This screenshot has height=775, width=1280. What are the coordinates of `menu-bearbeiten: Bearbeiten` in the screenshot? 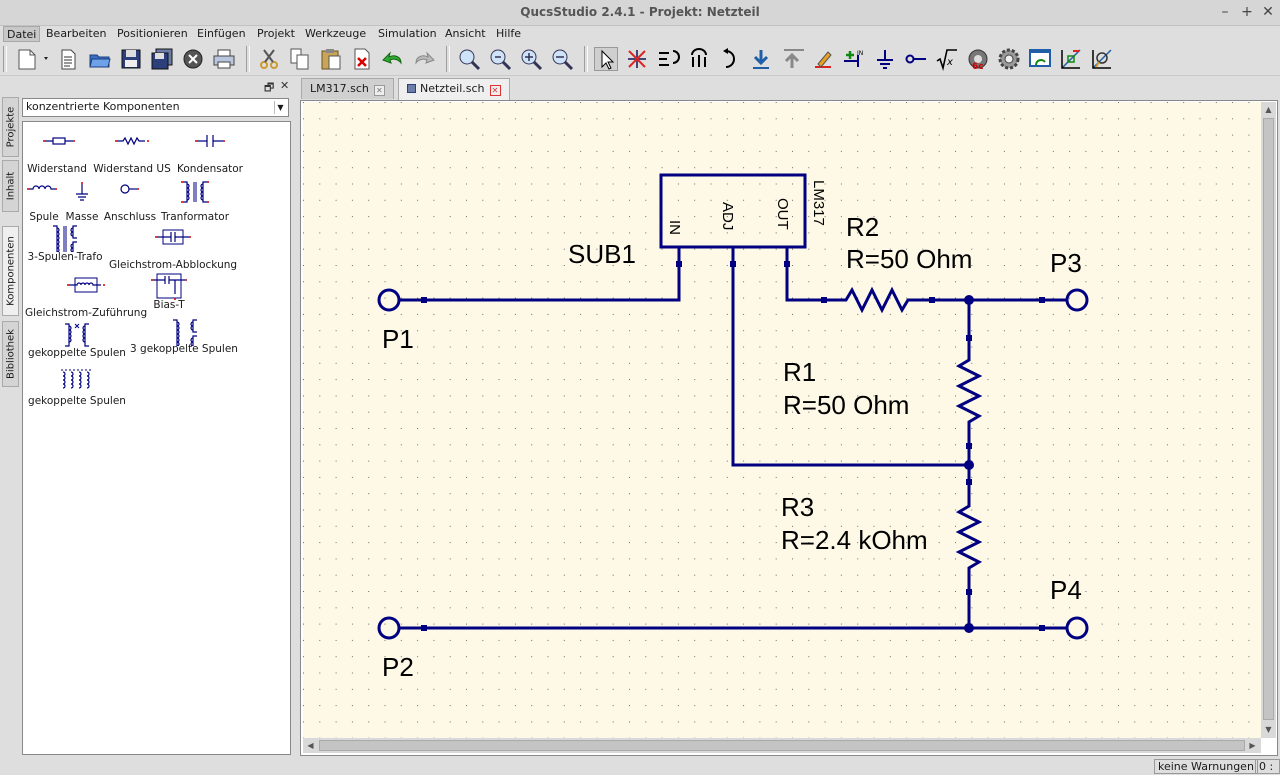 It's located at (76, 34).